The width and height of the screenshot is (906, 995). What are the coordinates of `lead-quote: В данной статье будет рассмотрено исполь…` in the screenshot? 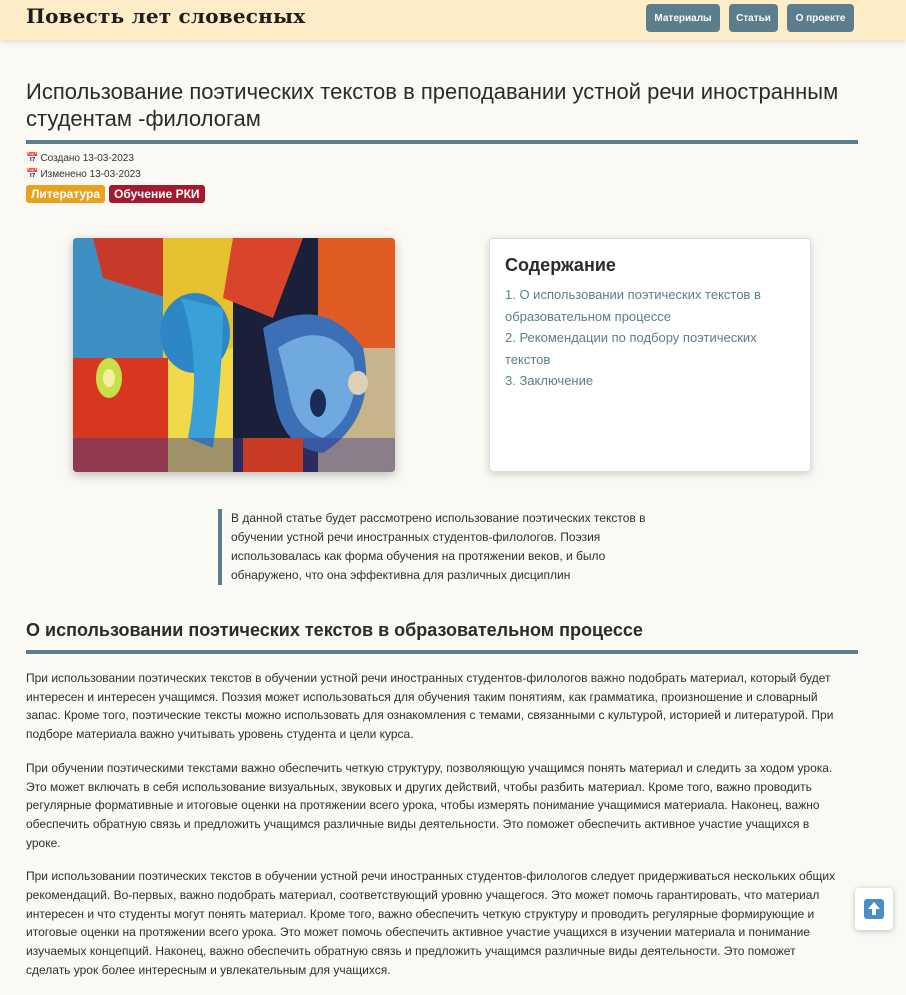 It's located at (448, 547).